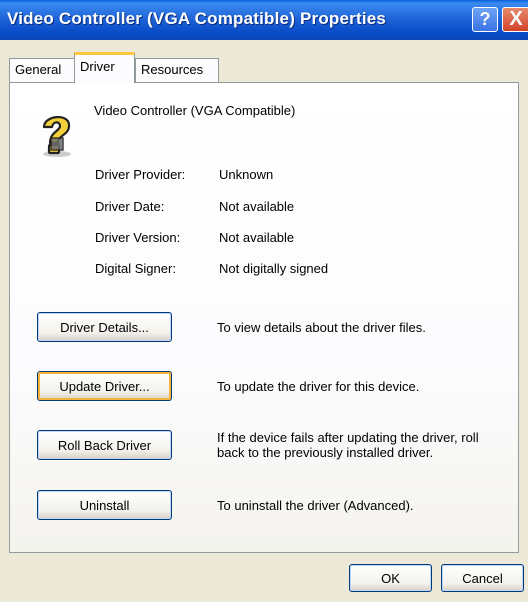 The width and height of the screenshot is (528, 602). I want to click on close-button: X, so click(515, 19).